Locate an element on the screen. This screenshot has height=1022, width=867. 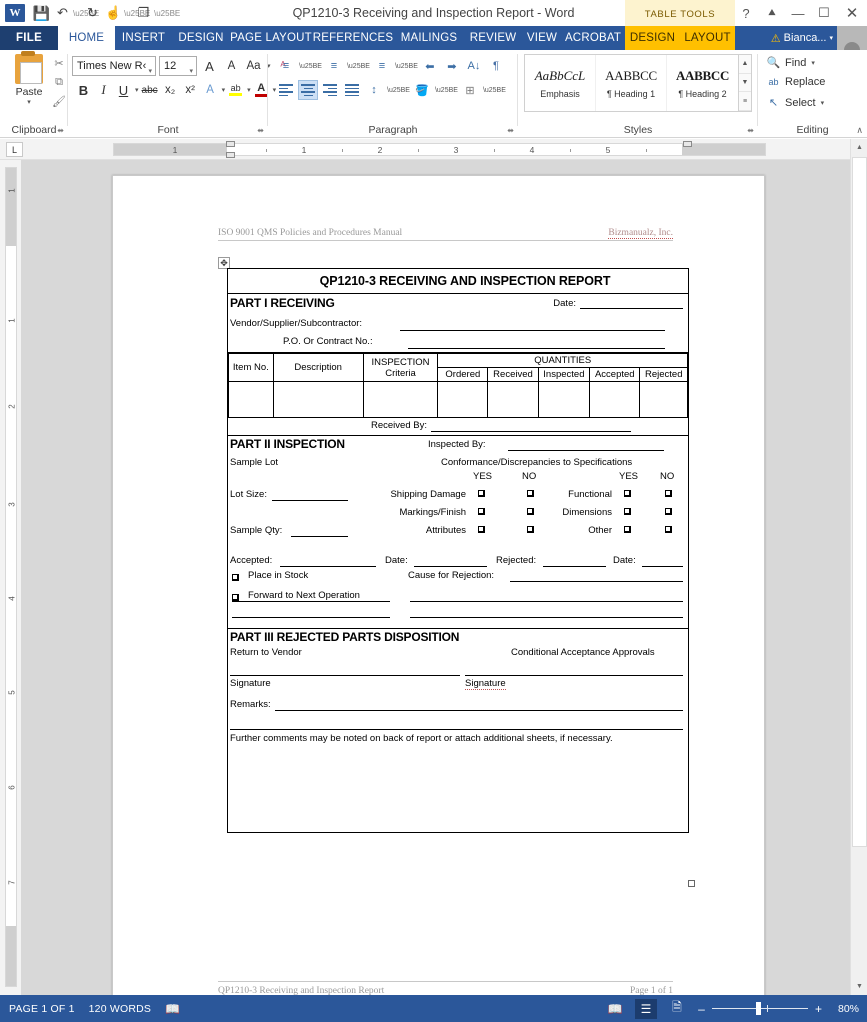
multilevel-list-icon: ≡ is located at coordinates (382, 66).